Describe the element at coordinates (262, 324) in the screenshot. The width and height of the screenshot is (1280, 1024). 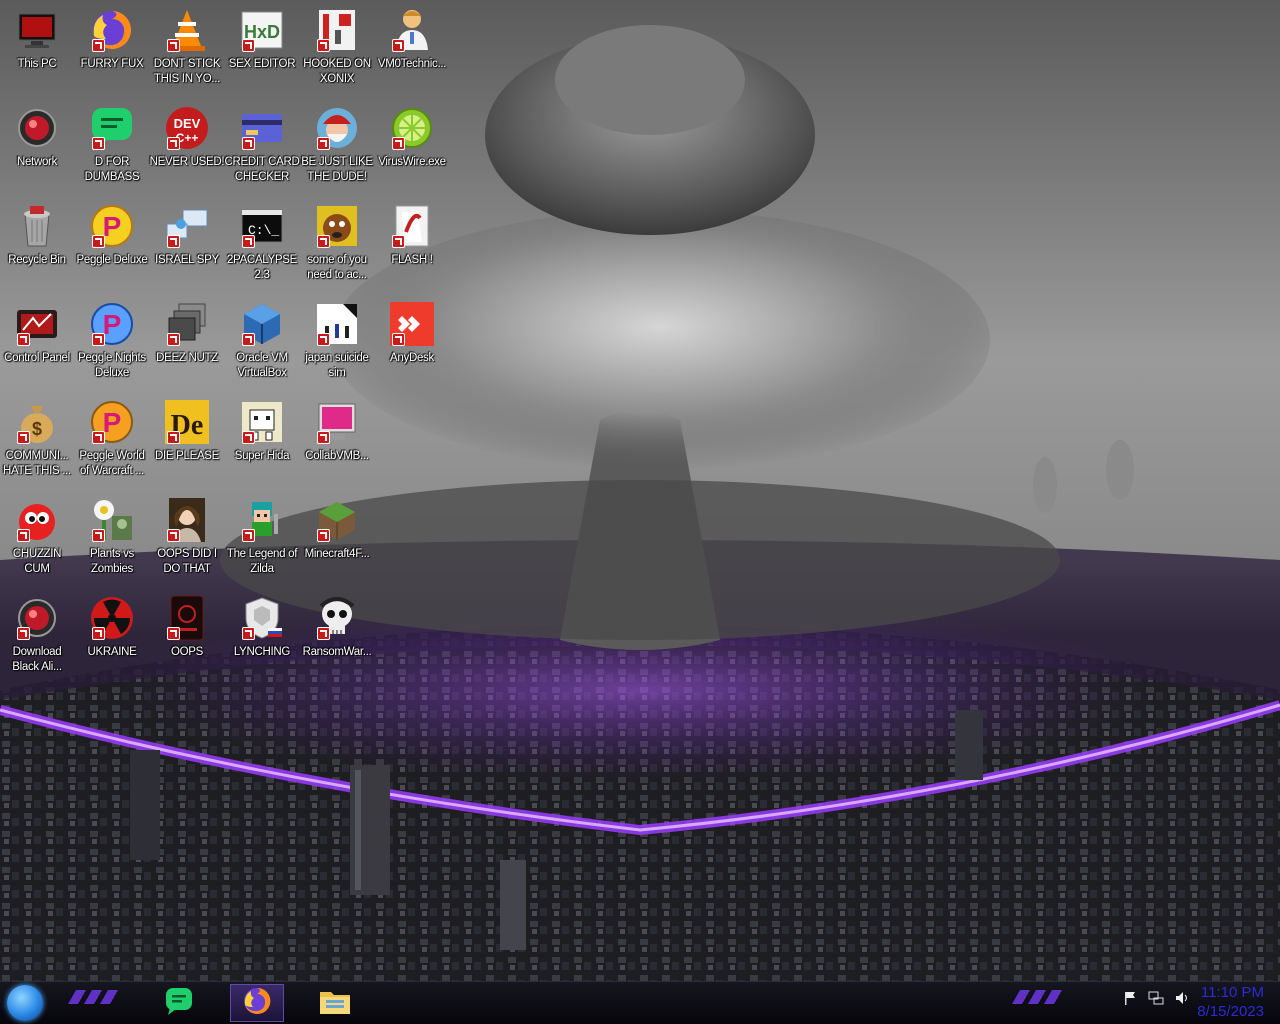
I see `virtualbox-cube-icon` at that location.